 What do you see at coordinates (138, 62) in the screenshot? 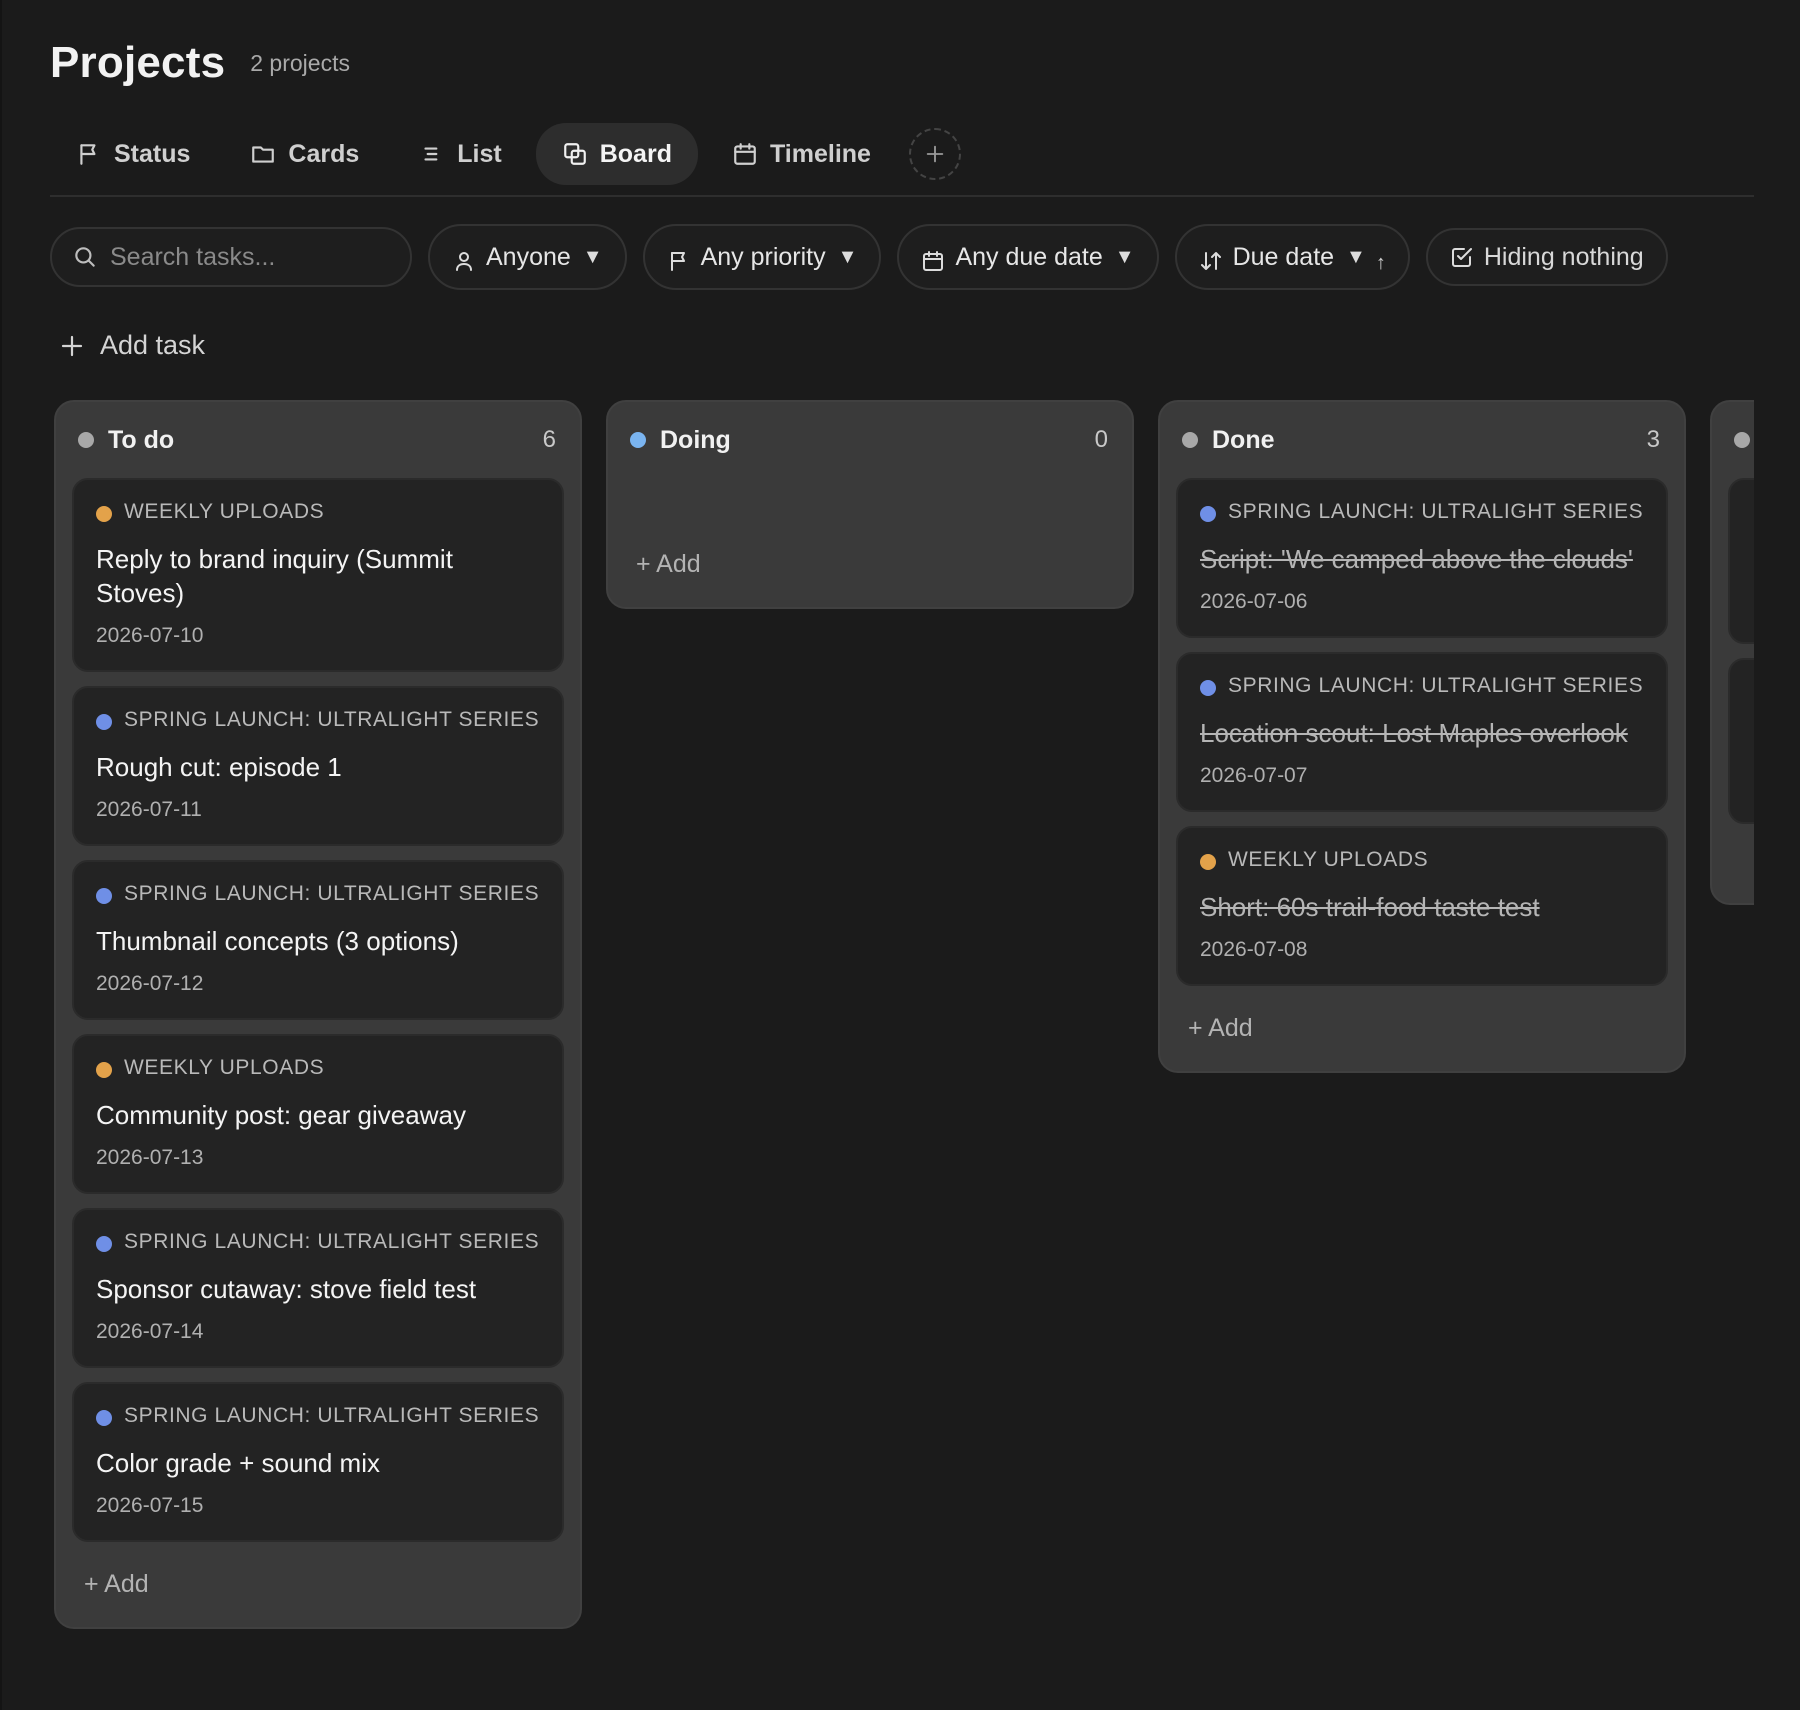
I see `page-title: Projects` at bounding box center [138, 62].